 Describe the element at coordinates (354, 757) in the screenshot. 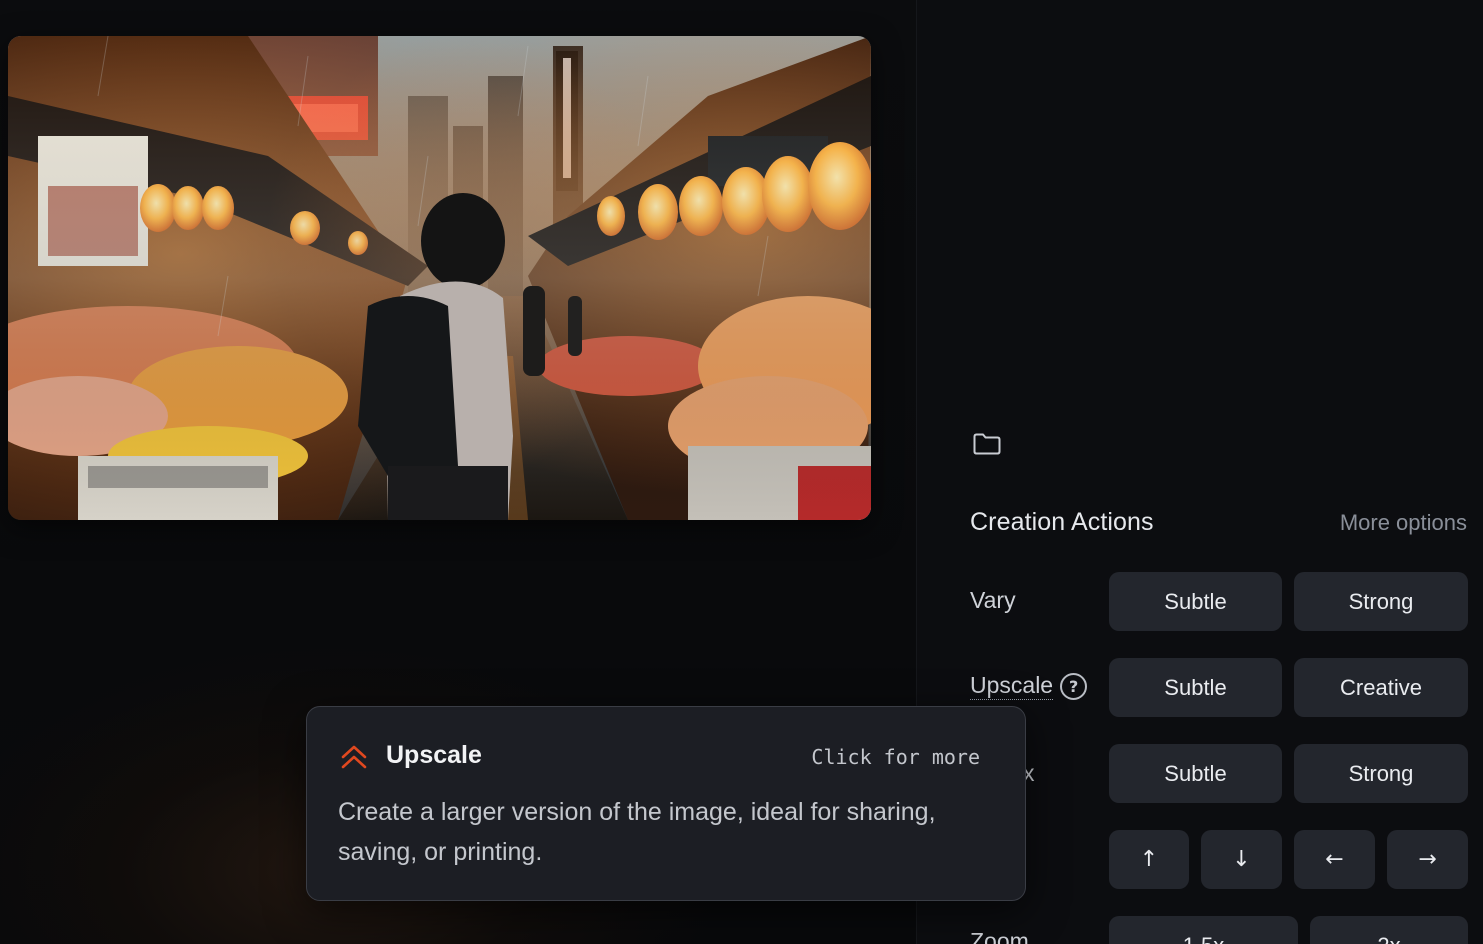

I see `double-chevron-up-icon` at that location.